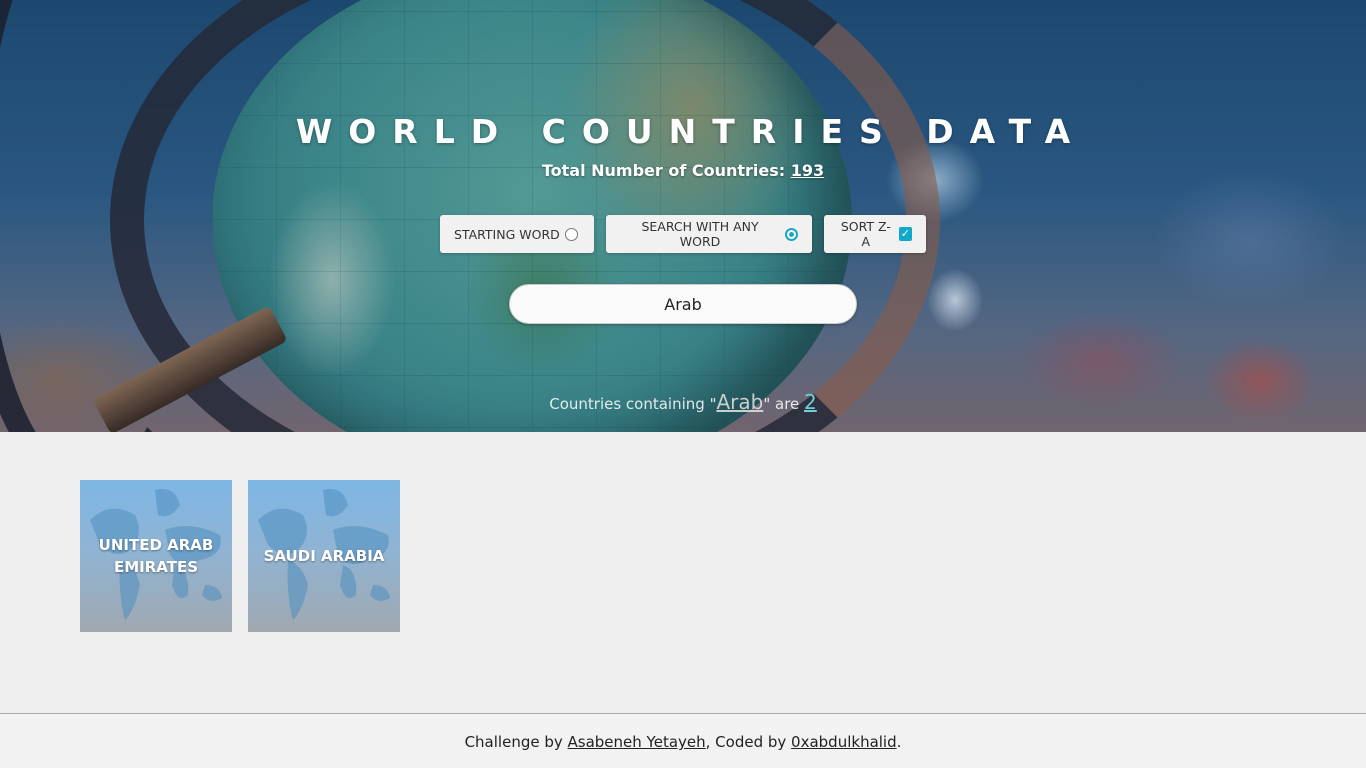 The width and height of the screenshot is (1366, 768). What do you see at coordinates (865, 234) in the screenshot?
I see `sort-z-a-label: SORT Z-A` at bounding box center [865, 234].